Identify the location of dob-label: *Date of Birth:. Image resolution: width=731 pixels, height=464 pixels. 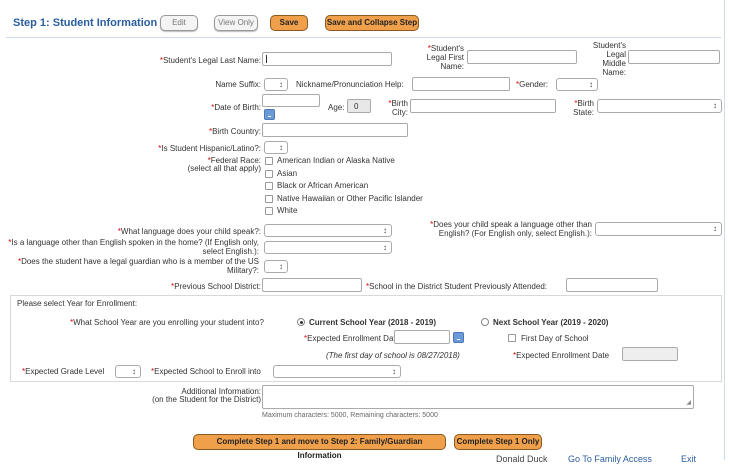
(236, 107).